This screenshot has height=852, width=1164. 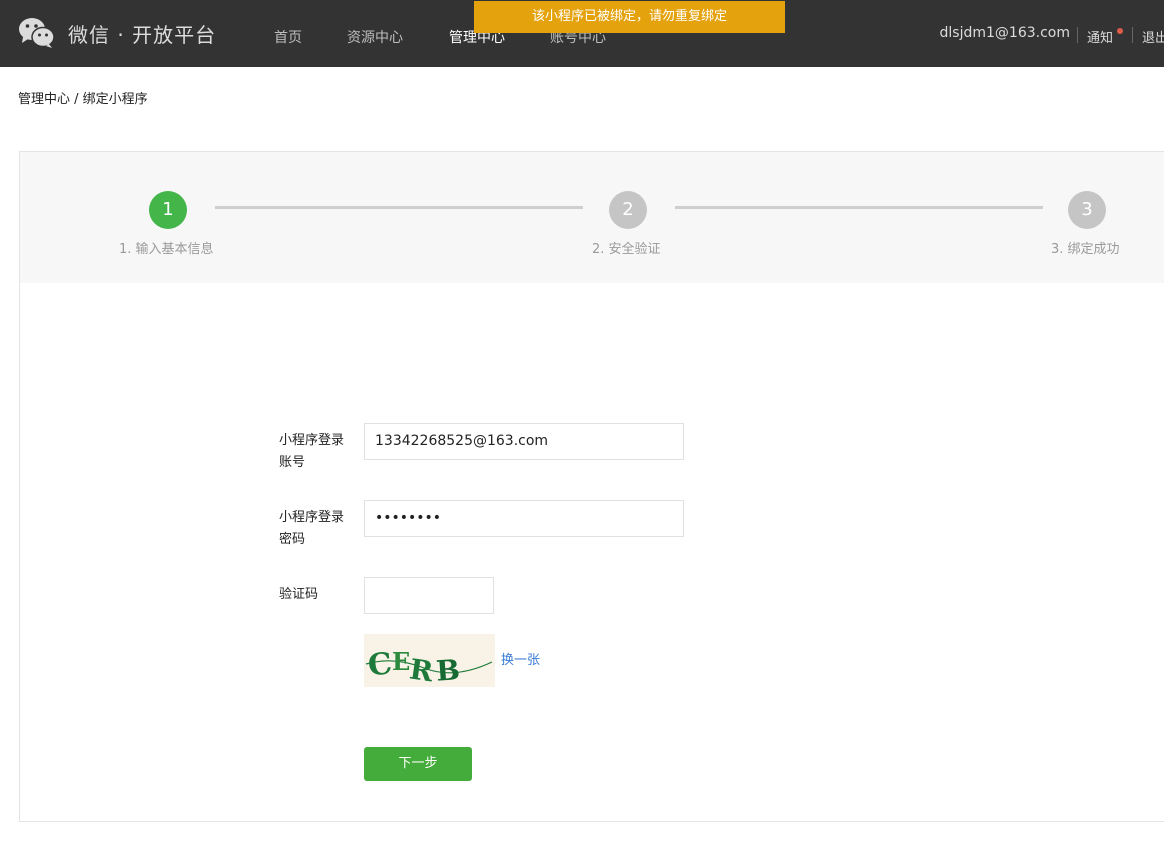 I want to click on nav-resources: 资源中心, so click(x=375, y=37).